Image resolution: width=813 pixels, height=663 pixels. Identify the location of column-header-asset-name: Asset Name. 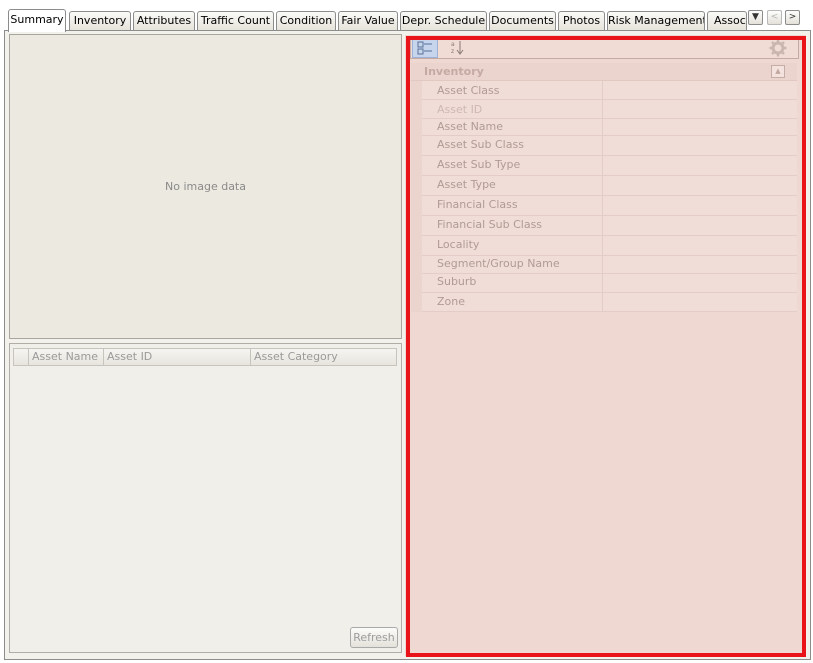
(66, 357).